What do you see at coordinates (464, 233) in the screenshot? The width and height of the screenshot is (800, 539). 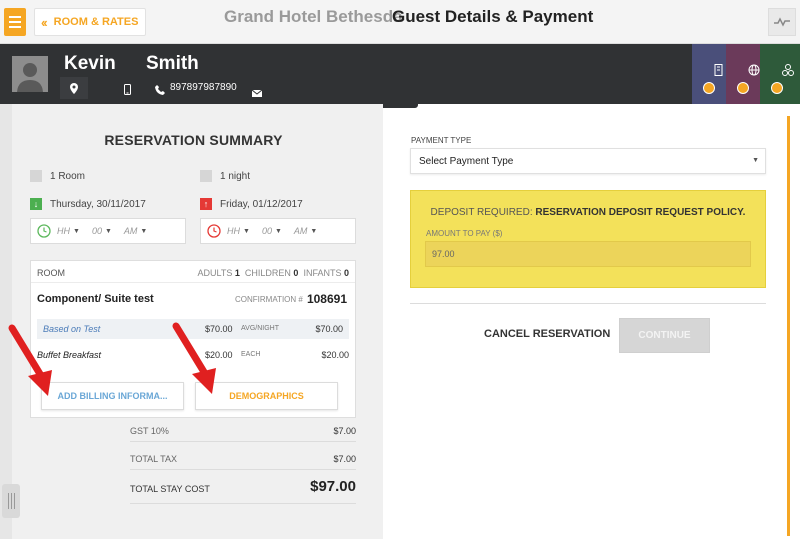 I see `amount-to-pay-label: AMOUNT TO PAY ($)` at bounding box center [464, 233].